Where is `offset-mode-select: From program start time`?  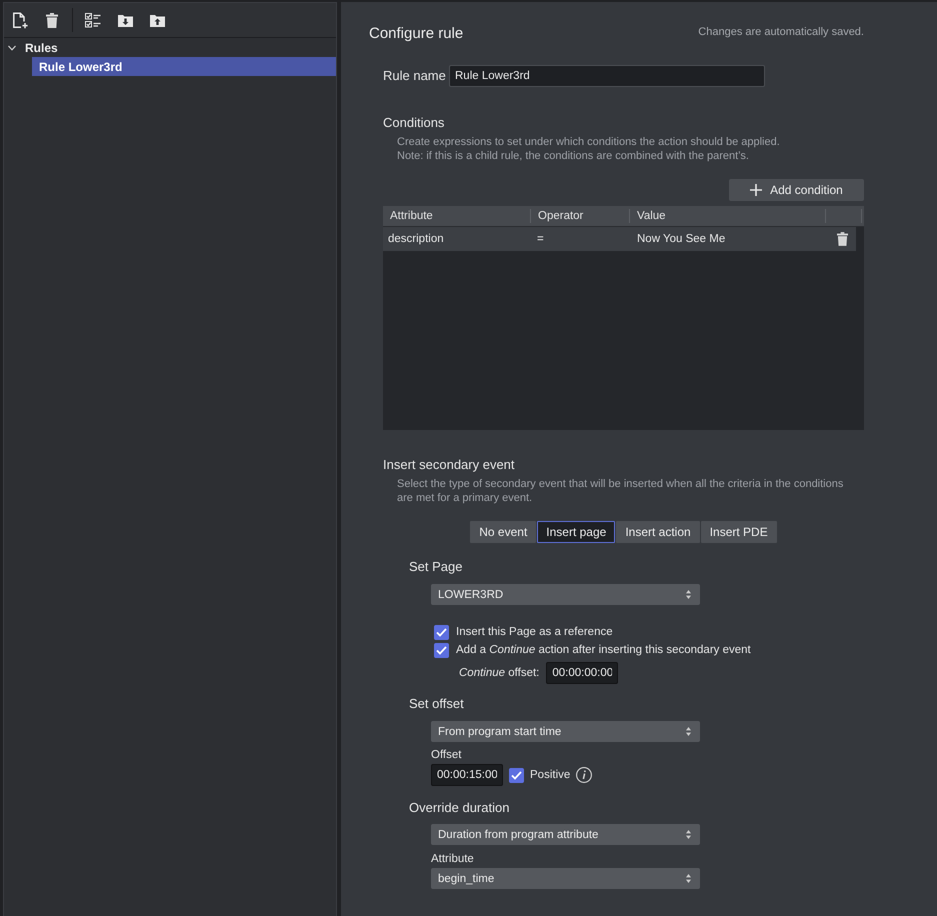
offset-mode-select: From program start time is located at coordinates (565, 731).